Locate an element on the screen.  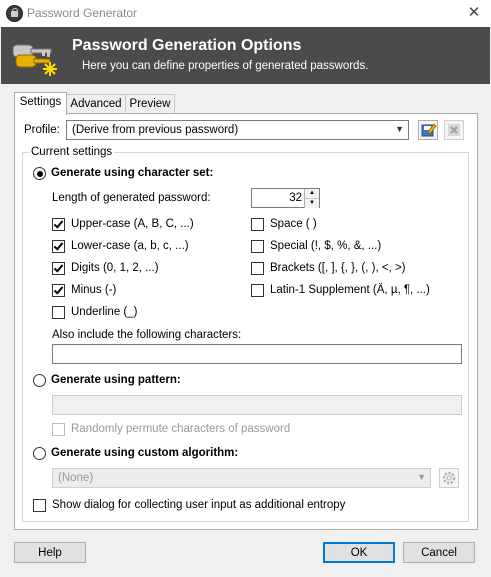
tab-preview: Preview is located at coordinates (150, 104).